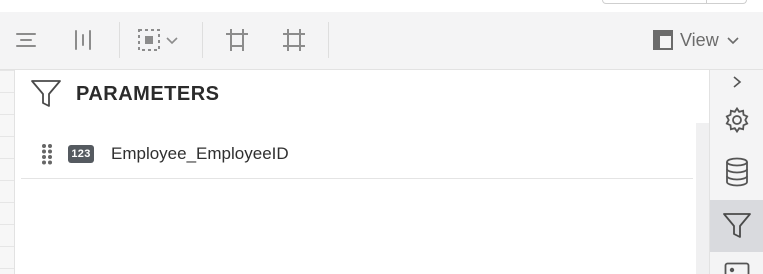 This screenshot has width=763, height=274. I want to click on fit-width-button, so click(237, 40).